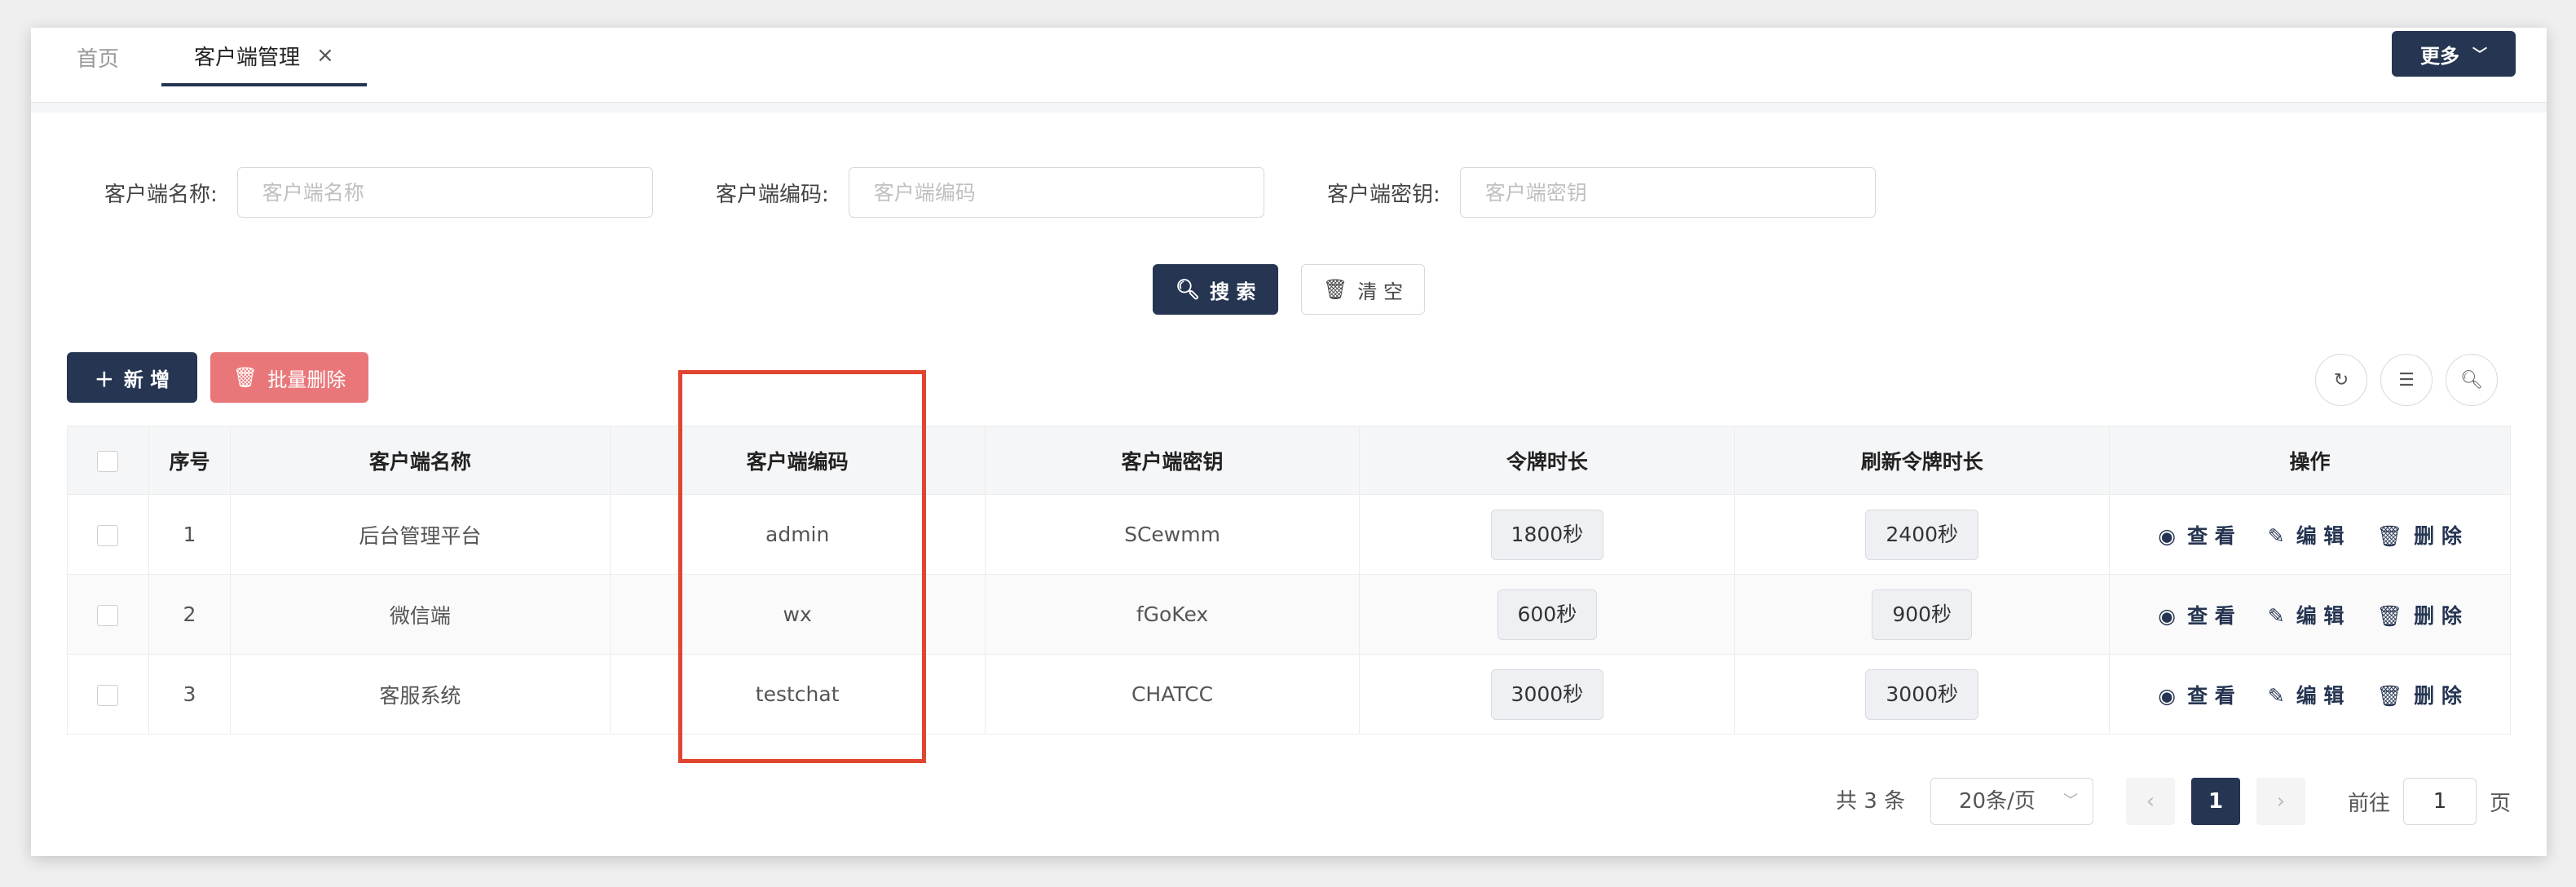  I want to click on client-secret-label: 客户端密钥:, so click(1383, 194).